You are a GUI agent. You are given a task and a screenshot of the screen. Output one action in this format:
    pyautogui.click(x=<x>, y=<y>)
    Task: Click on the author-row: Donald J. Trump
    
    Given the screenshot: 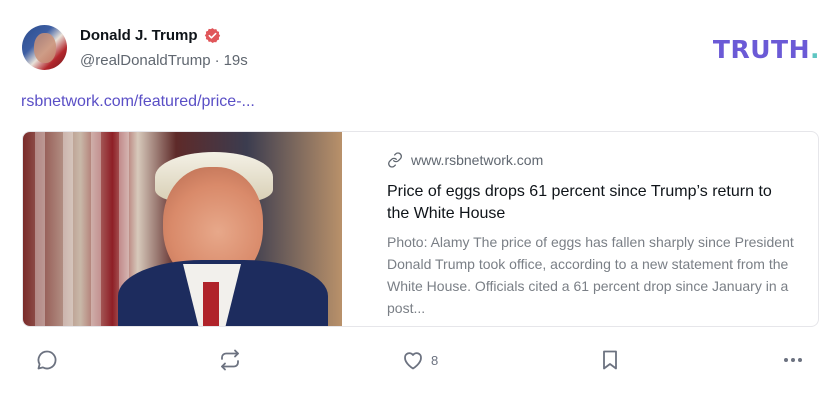 What is the action you would take?
    pyautogui.click(x=150, y=35)
    